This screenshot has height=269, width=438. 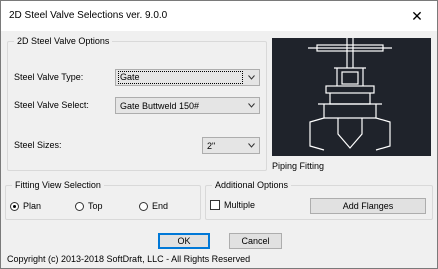 I want to click on close-button: ✕, so click(x=417, y=16).